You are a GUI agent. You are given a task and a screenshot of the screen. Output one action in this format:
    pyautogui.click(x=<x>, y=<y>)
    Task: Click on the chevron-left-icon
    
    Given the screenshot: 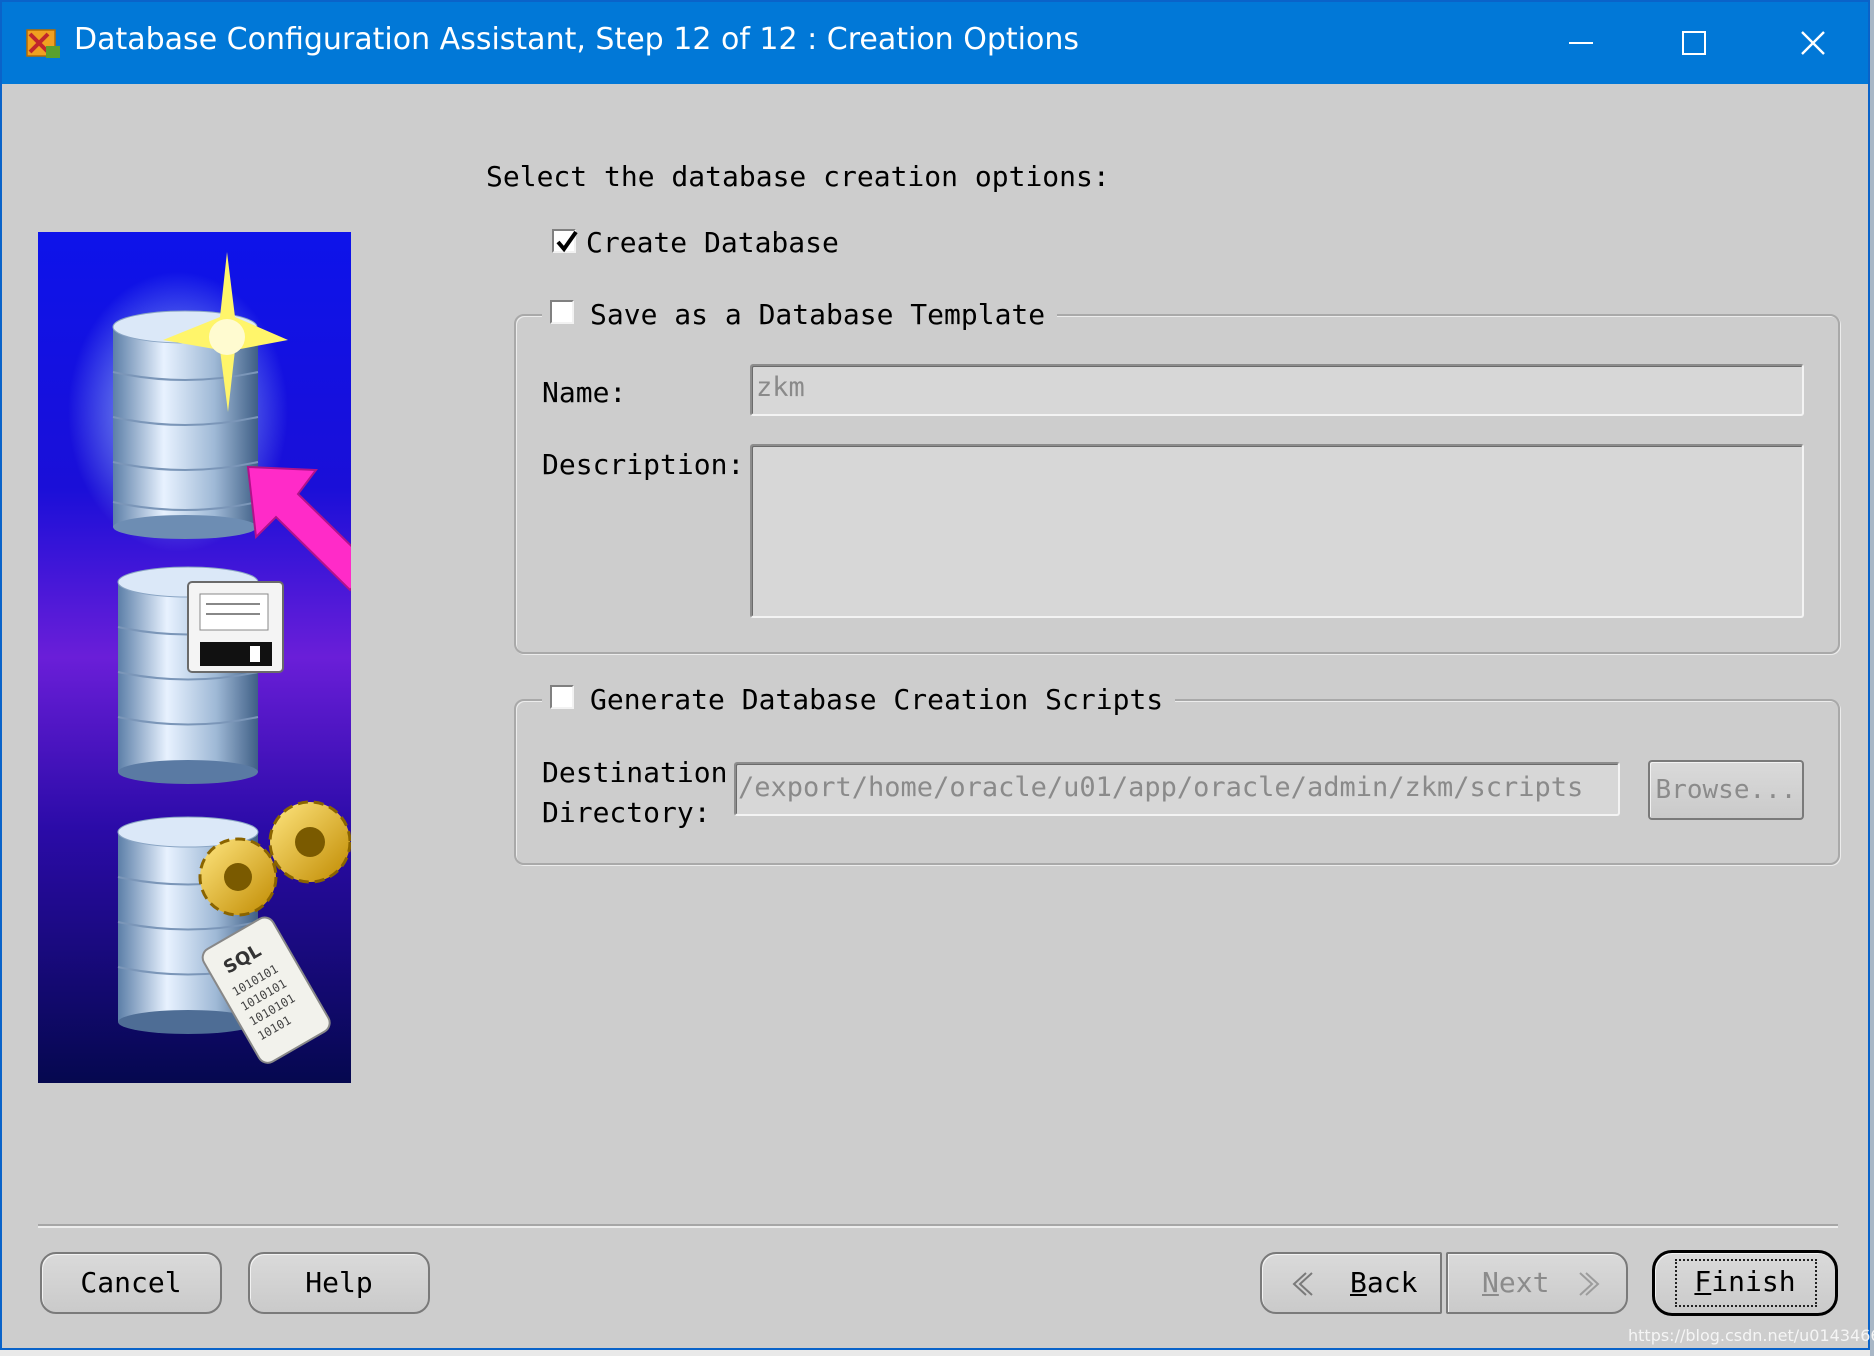 What is the action you would take?
    pyautogui.click(x=1302, y=1284)
    